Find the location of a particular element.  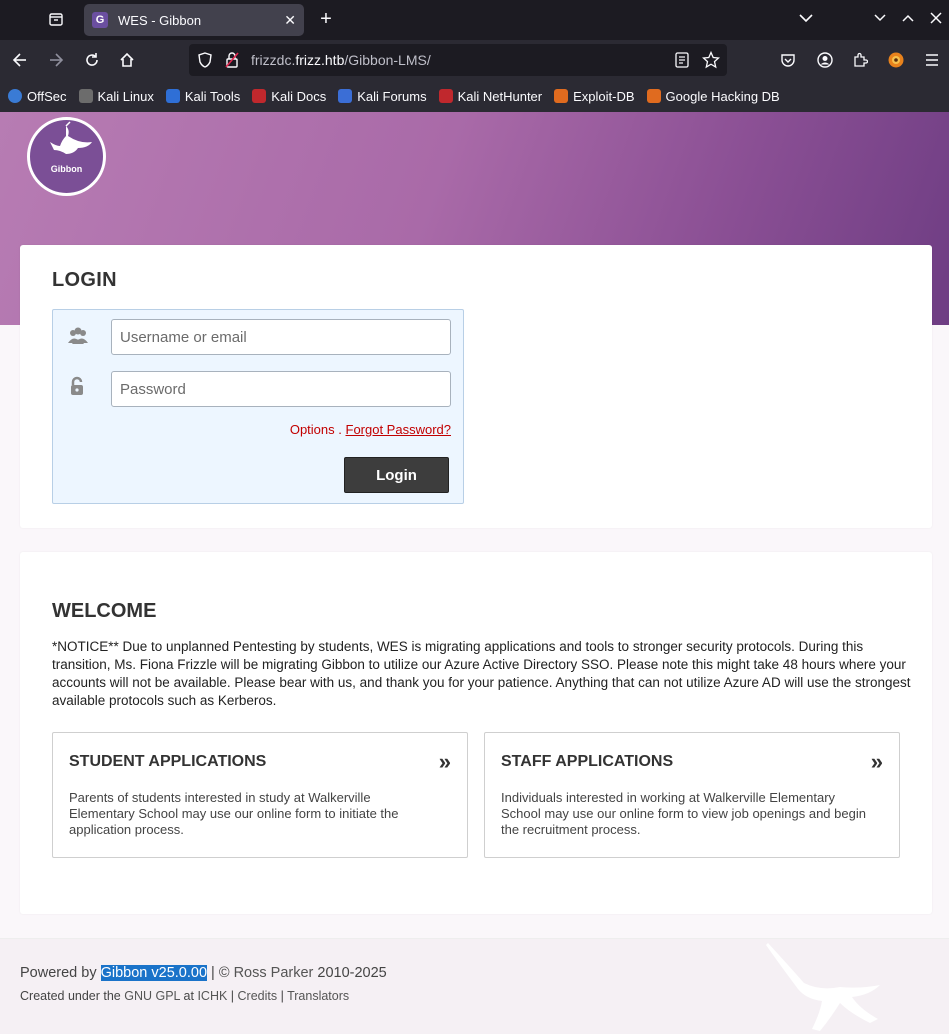

gibbon-version-link: Gibbon v25.0.00 is located at coordinates (154, 973).